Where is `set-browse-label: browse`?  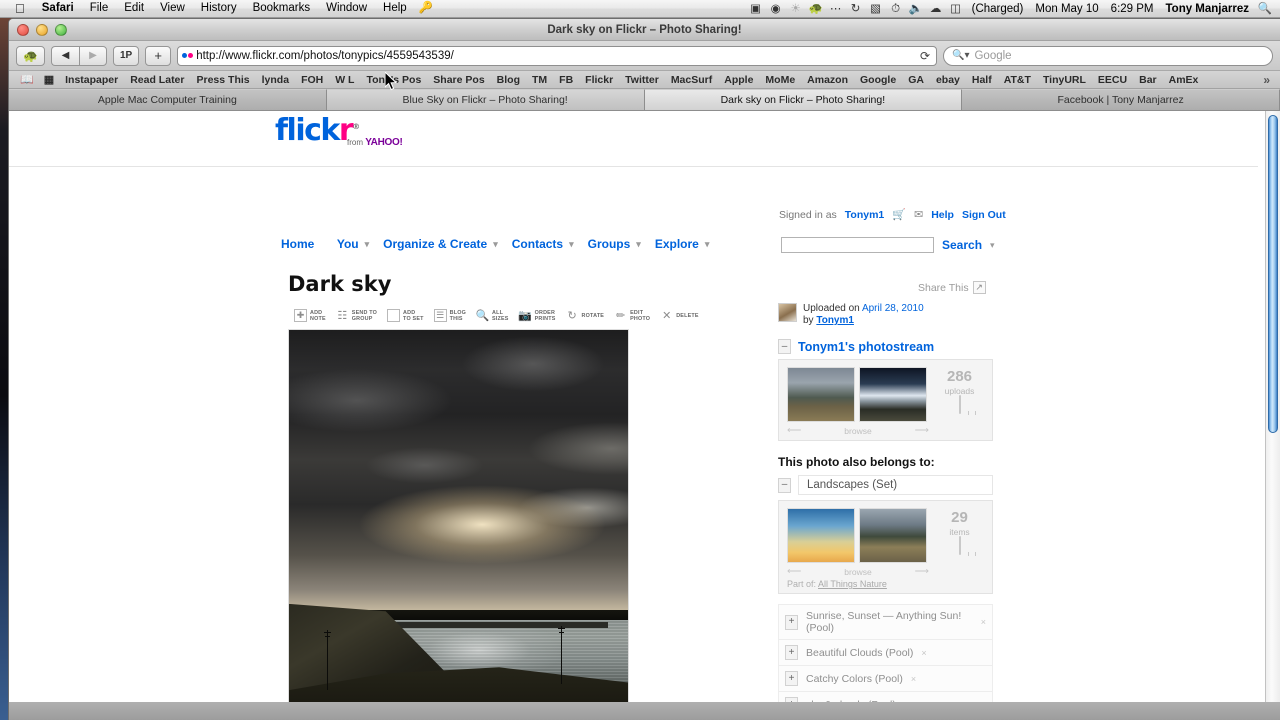
set-browse-label: browse is located at coordinates (857, 572).